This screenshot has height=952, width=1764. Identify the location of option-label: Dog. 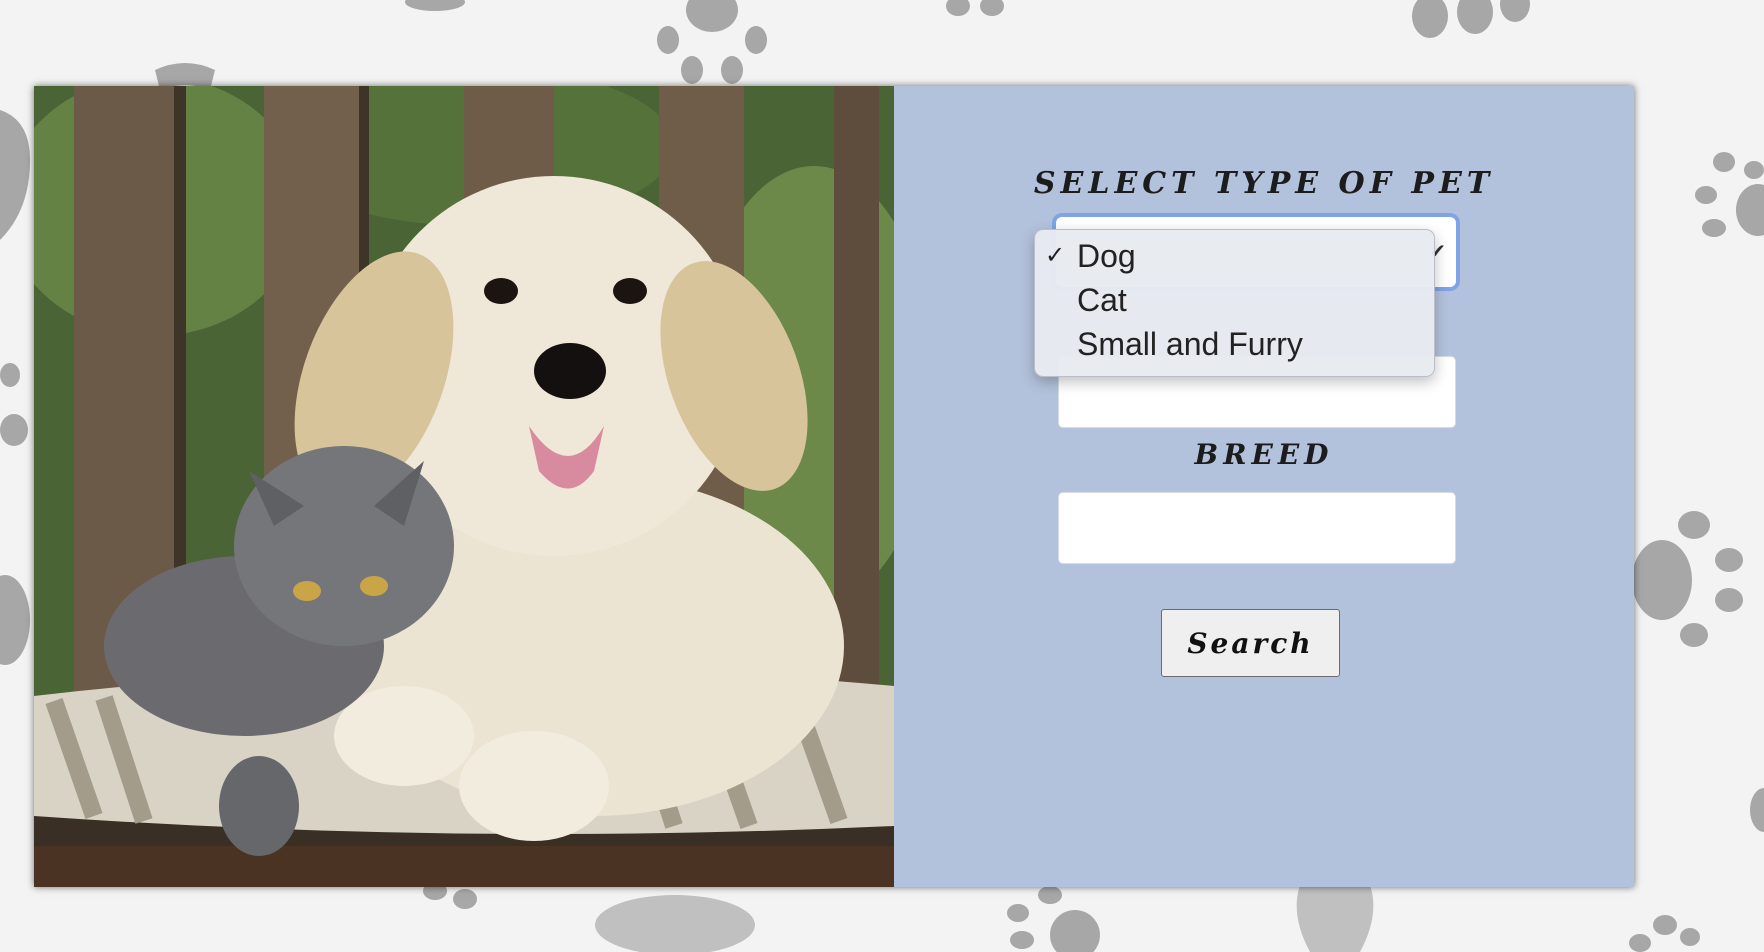
(1106, 256).